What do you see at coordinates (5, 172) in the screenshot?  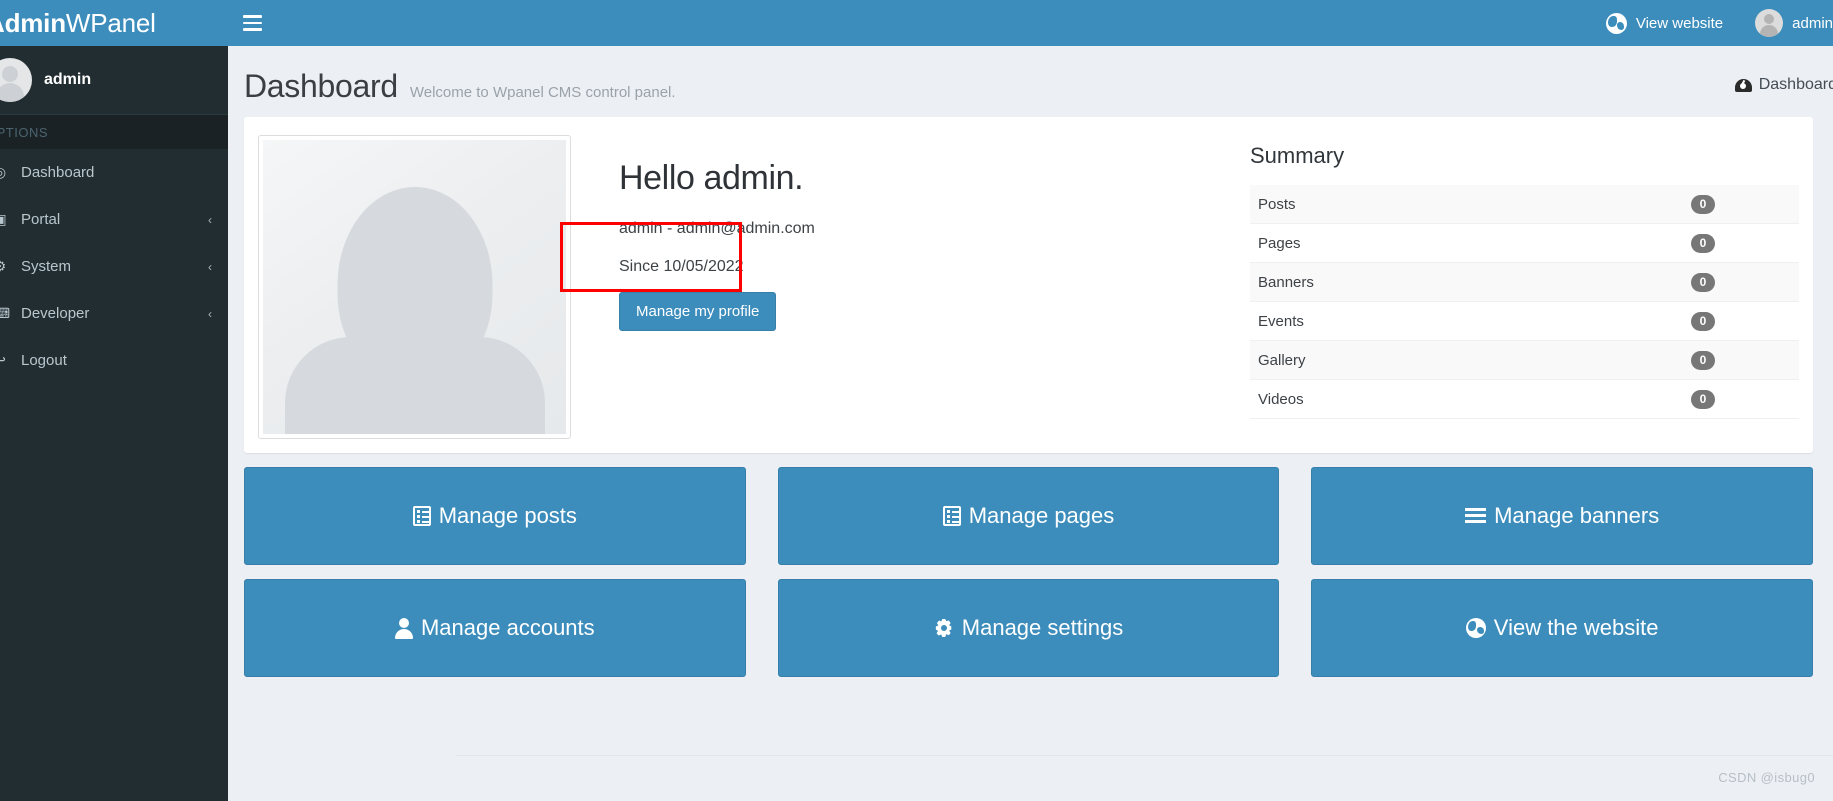 I see `dashboard-icon: ◎` at bounding box center [5, 172].